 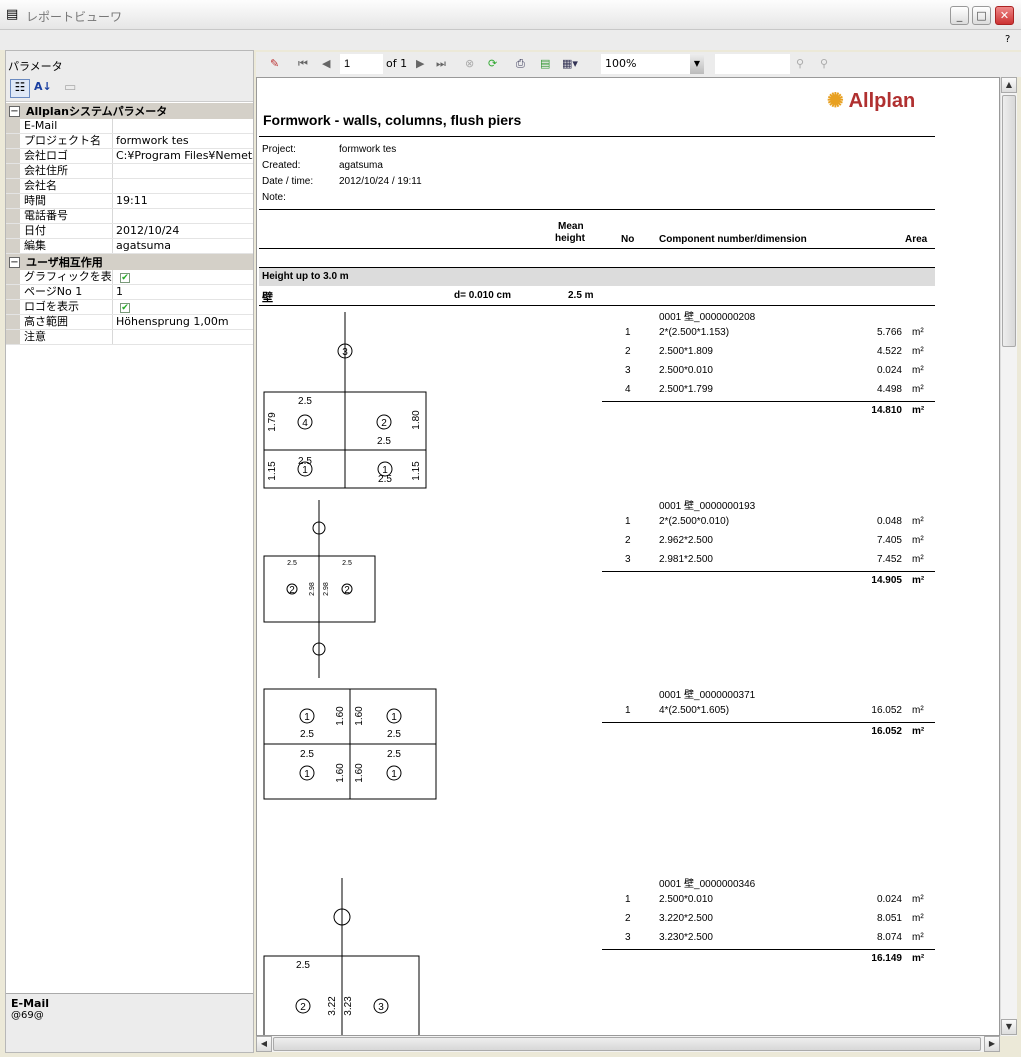 I want to click on property-row: 会社住所, so click(x=129, y=171).